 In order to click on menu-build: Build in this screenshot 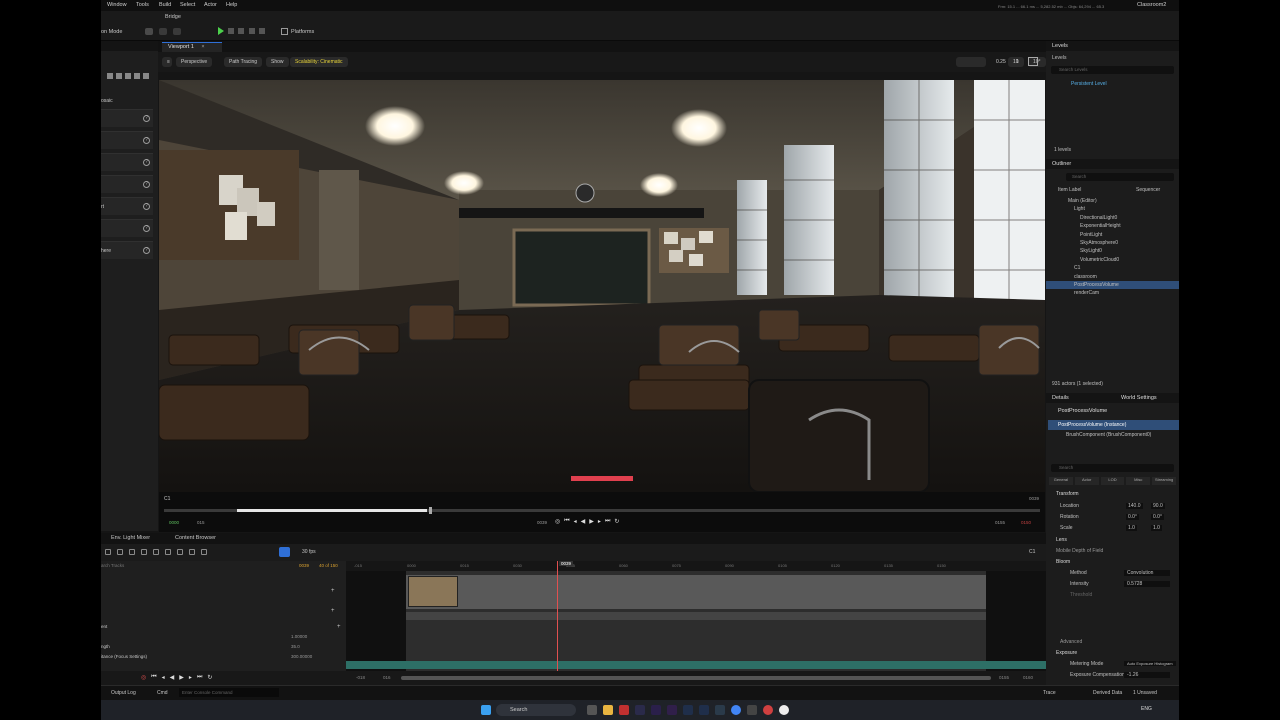, I will do `click(165, 5)`.